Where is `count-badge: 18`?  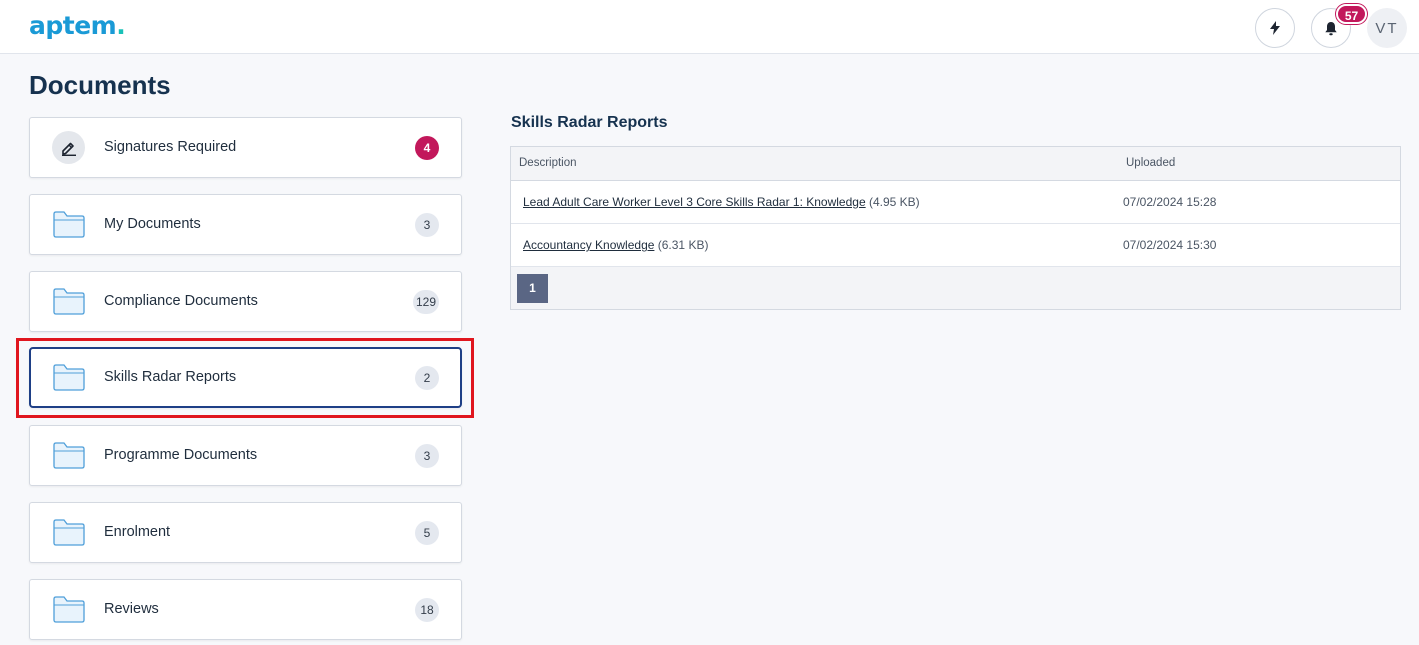 count-badge: 18 is located at coordinates (427, 610).